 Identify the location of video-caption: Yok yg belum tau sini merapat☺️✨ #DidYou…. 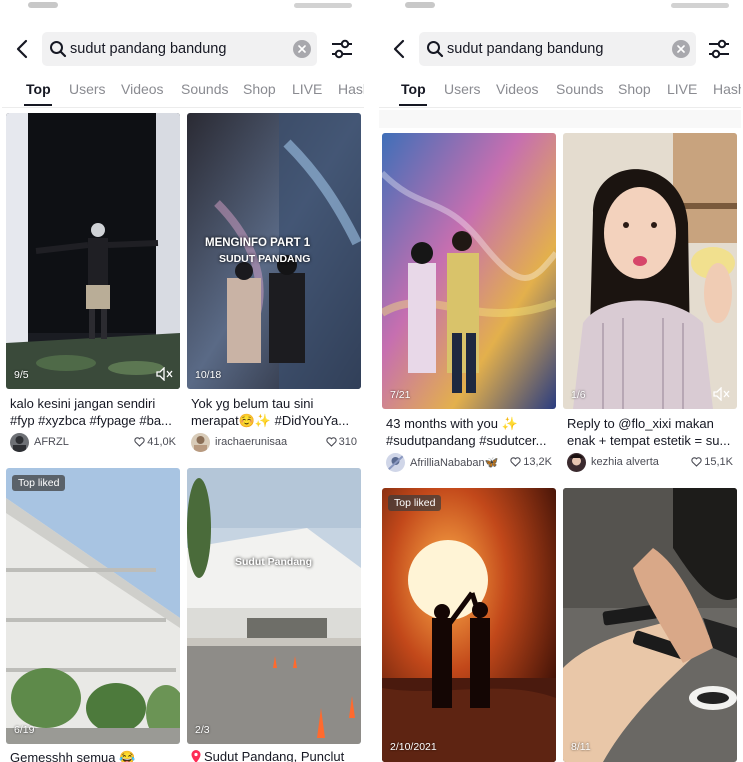
(276, 412).